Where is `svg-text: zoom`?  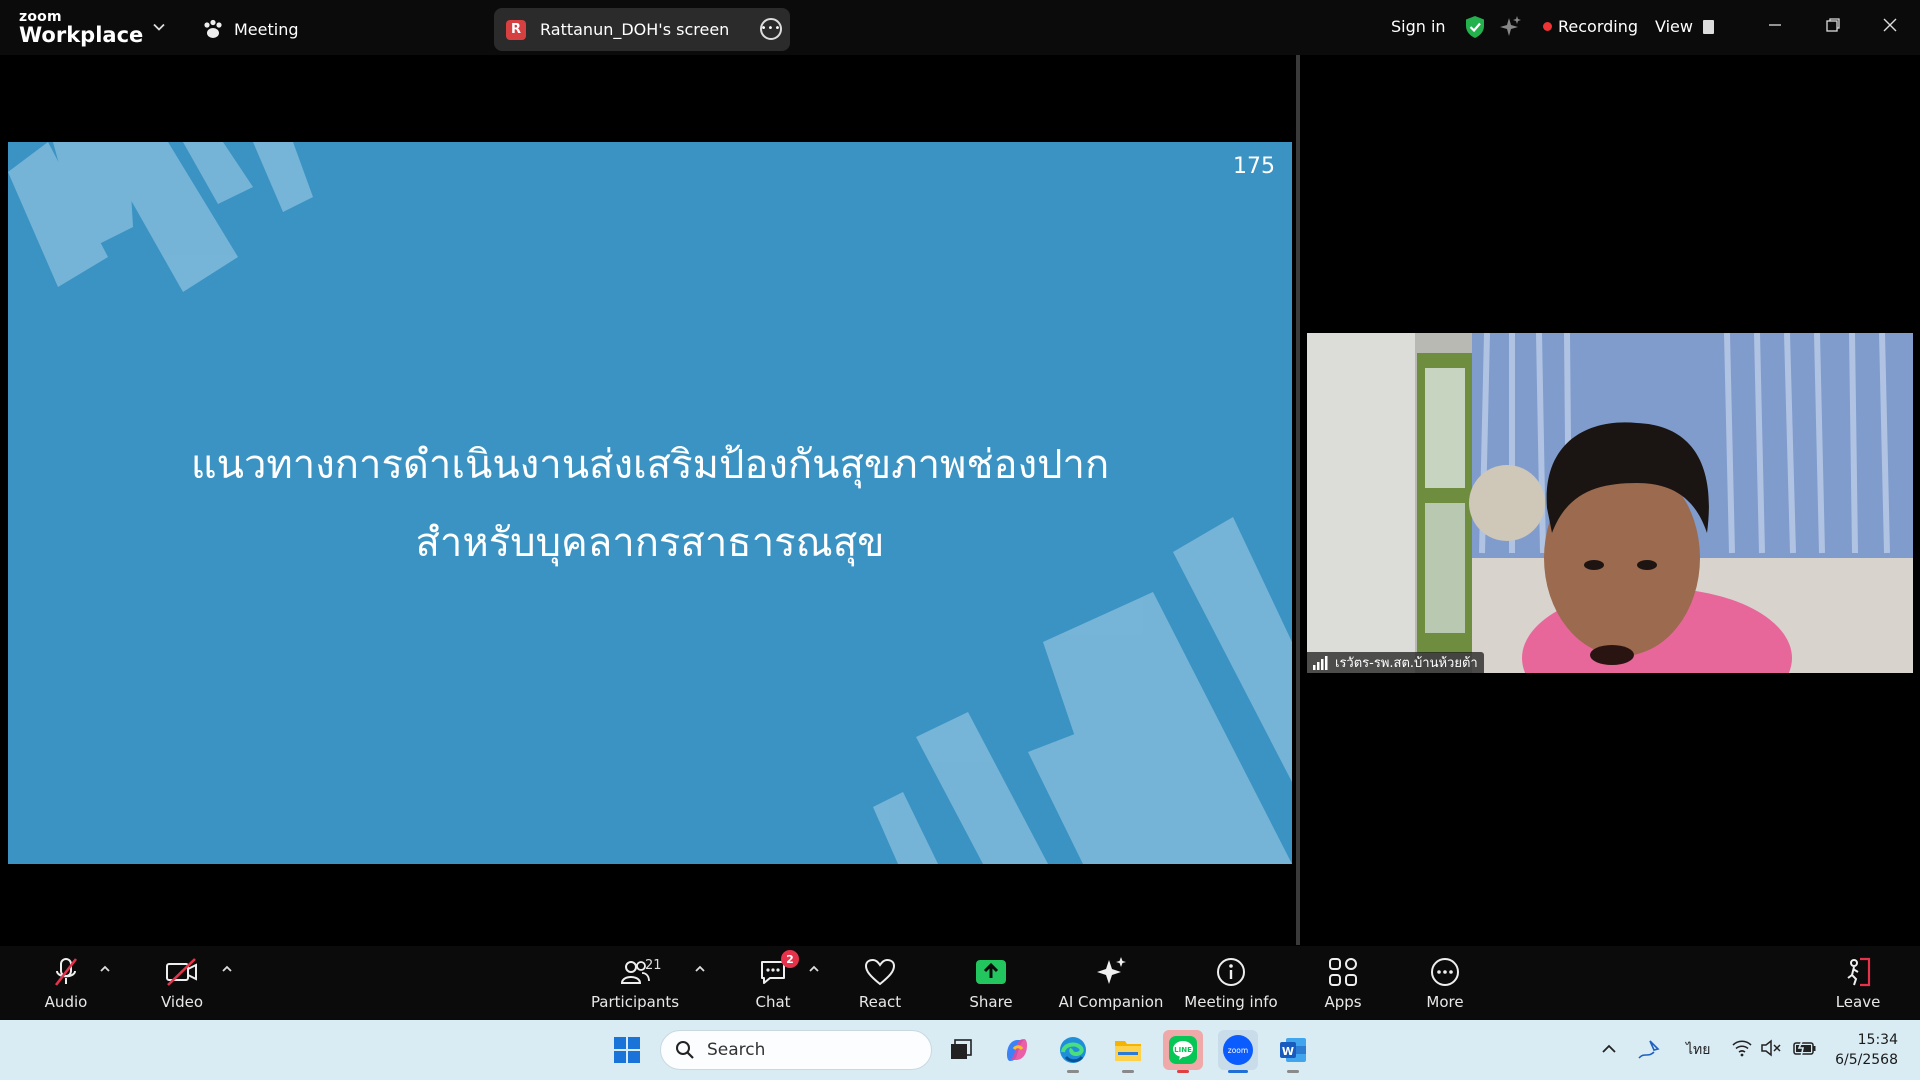
svg-text: zoom is located at coordinates (1238, 1050).